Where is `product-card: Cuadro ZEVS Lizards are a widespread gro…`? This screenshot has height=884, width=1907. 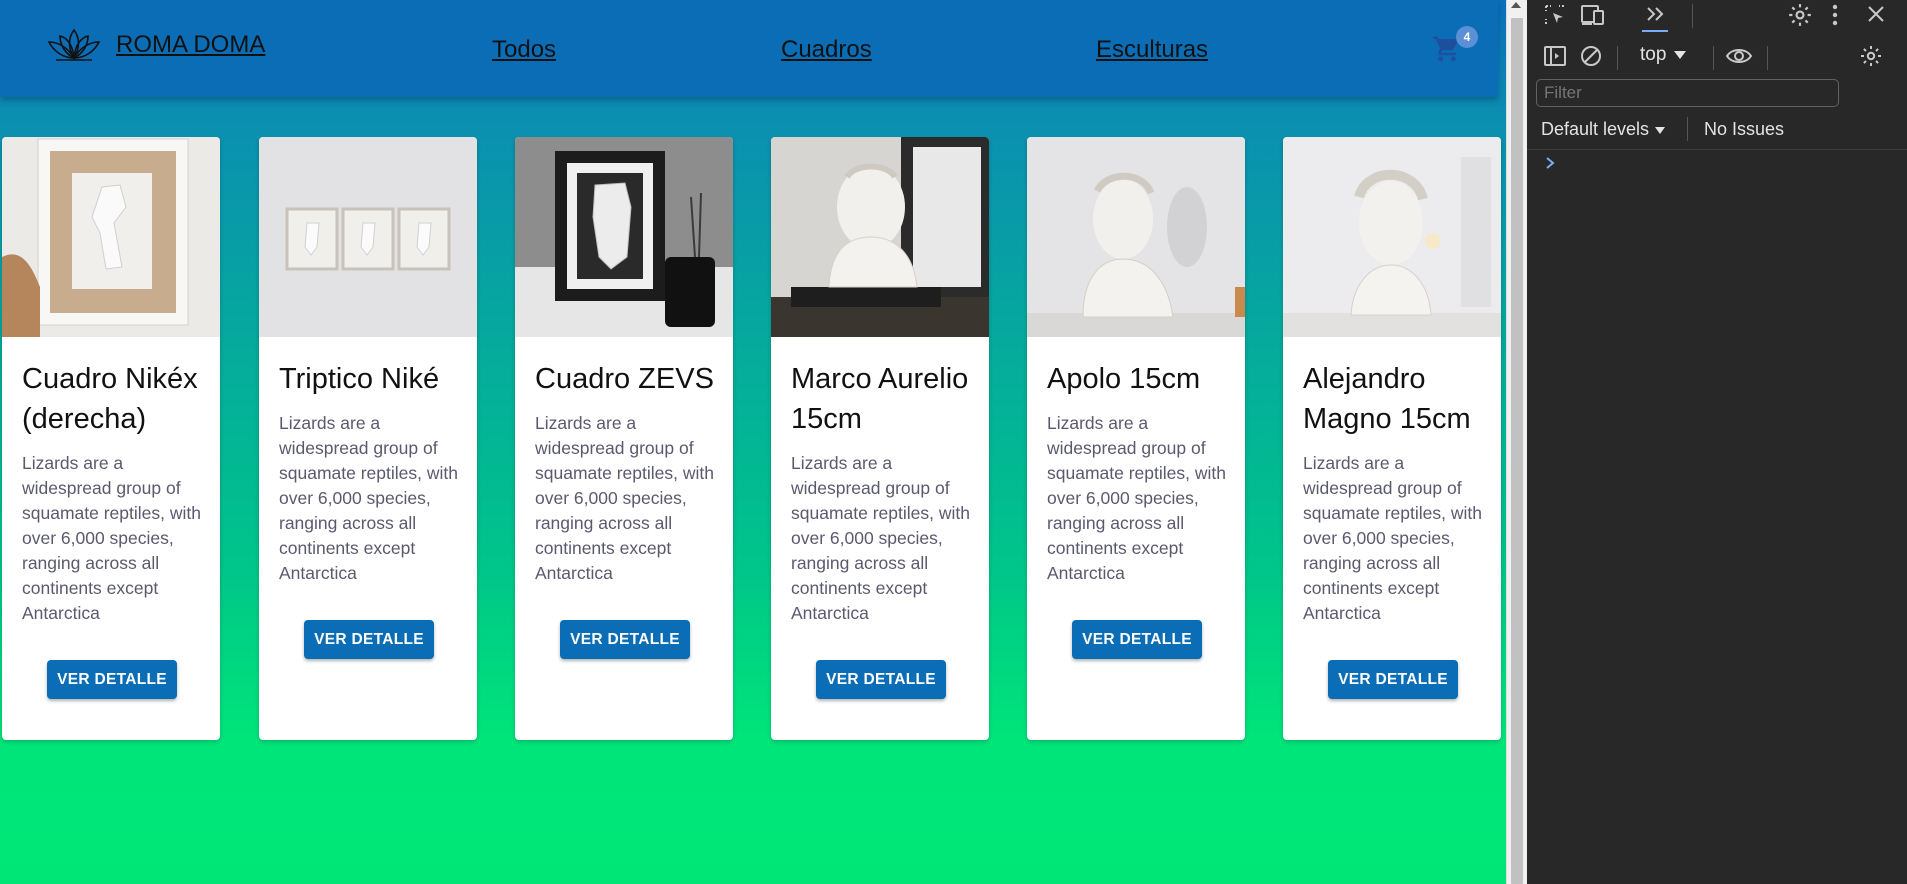 product-card: Cuadro ZEVS Lizards are a widespread gro… is located at coordinates (624, 438).